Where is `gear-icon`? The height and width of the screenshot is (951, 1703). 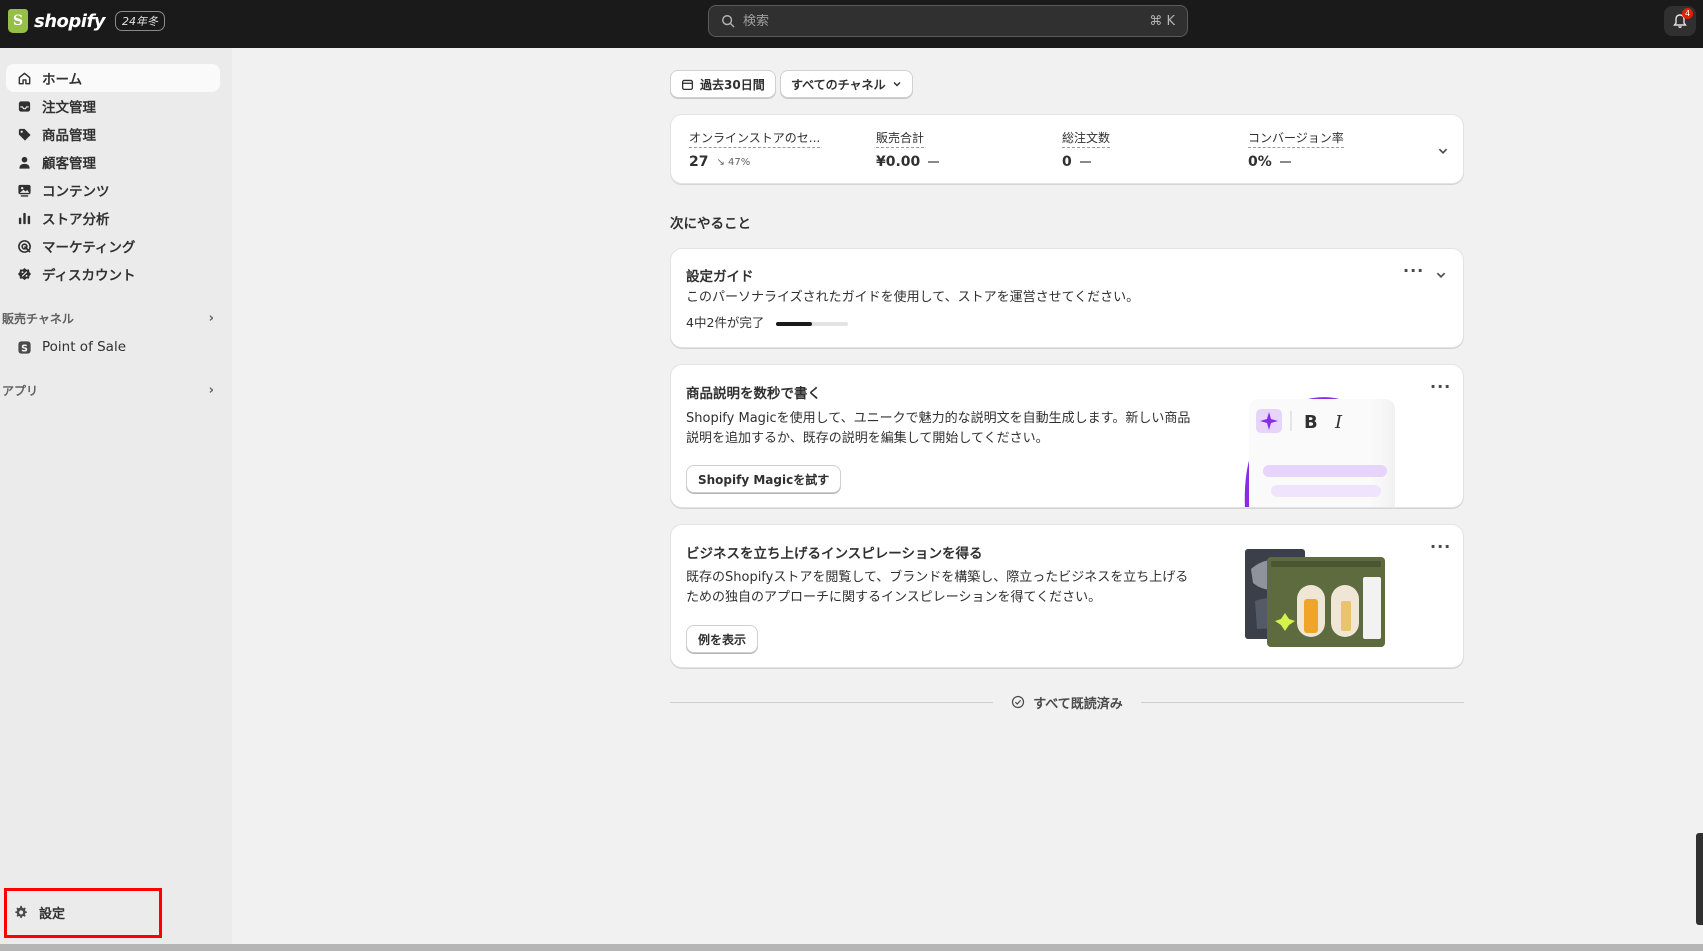
gear-icon is located at coordinates (21, 912).